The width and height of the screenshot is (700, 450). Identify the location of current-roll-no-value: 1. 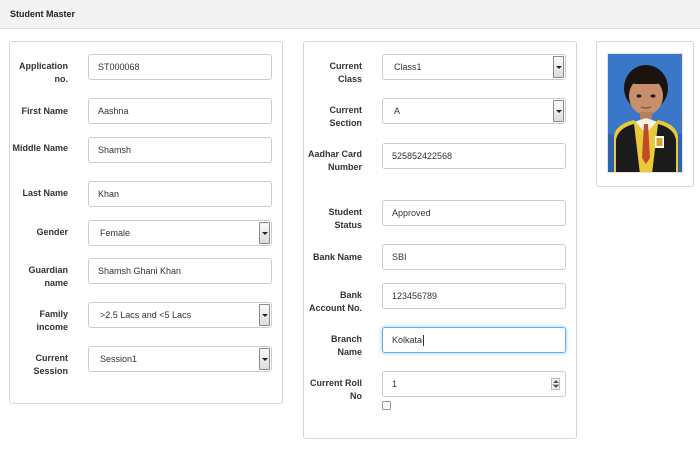
(395, 384).